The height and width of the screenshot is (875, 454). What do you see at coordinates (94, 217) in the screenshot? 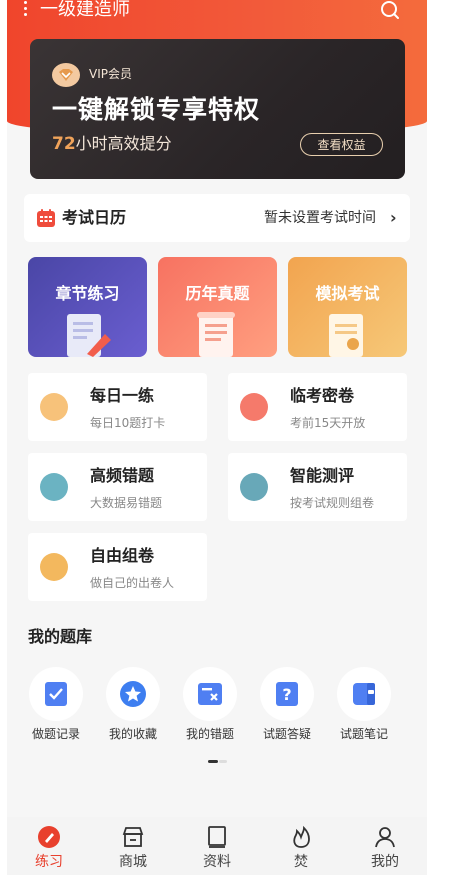
I see `exam-calendar-title: 考试日历` at bounding box center [94, 217].